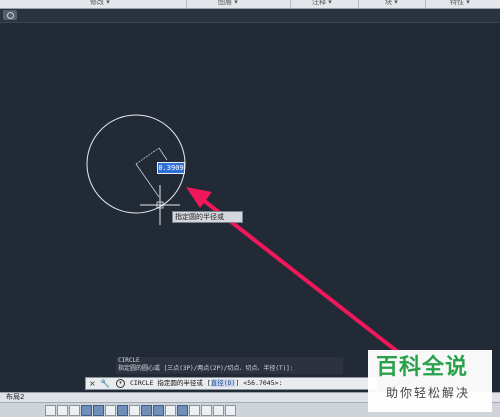 The image size is (500, 417). What do you see at coordinates (206, 410) in the screenshot?
I see `selection-cycling-toggle-icon` at bounding box center [206, 410].